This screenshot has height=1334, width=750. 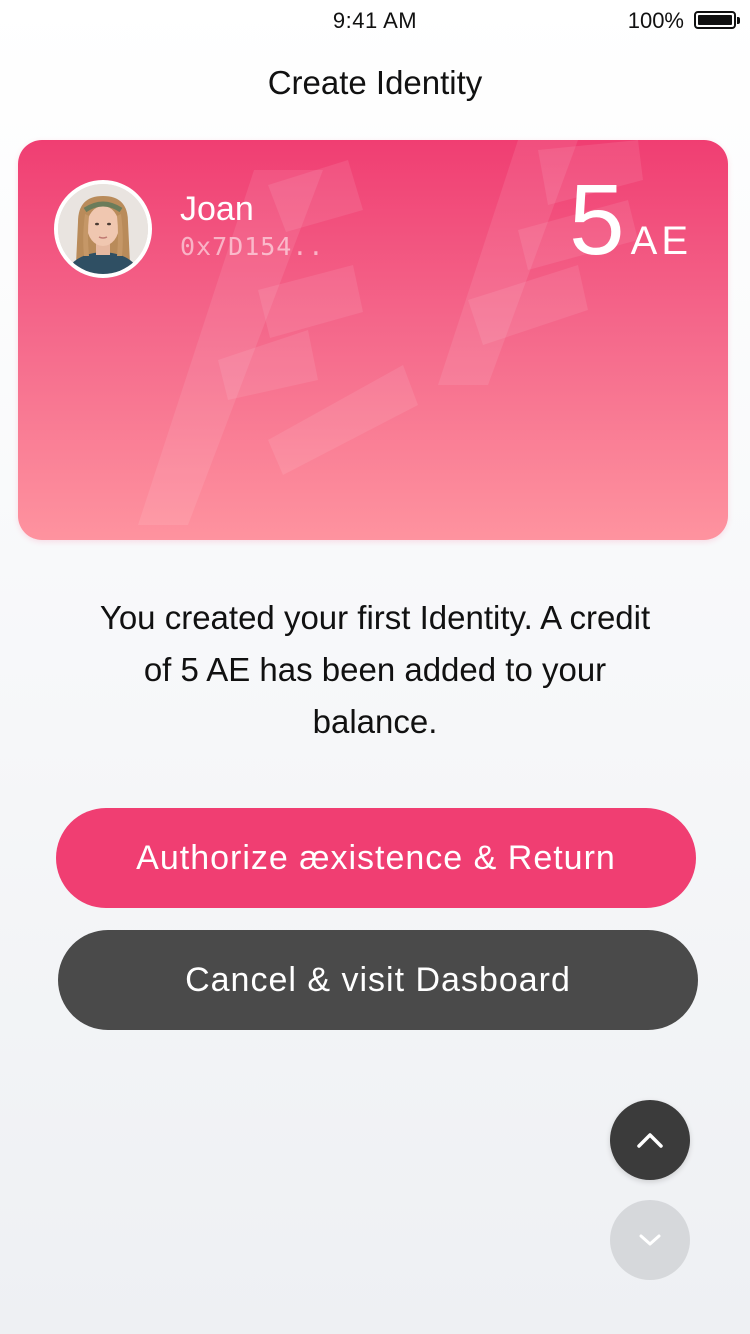 I want to click on profile-photo, so click(x=103, y=229).